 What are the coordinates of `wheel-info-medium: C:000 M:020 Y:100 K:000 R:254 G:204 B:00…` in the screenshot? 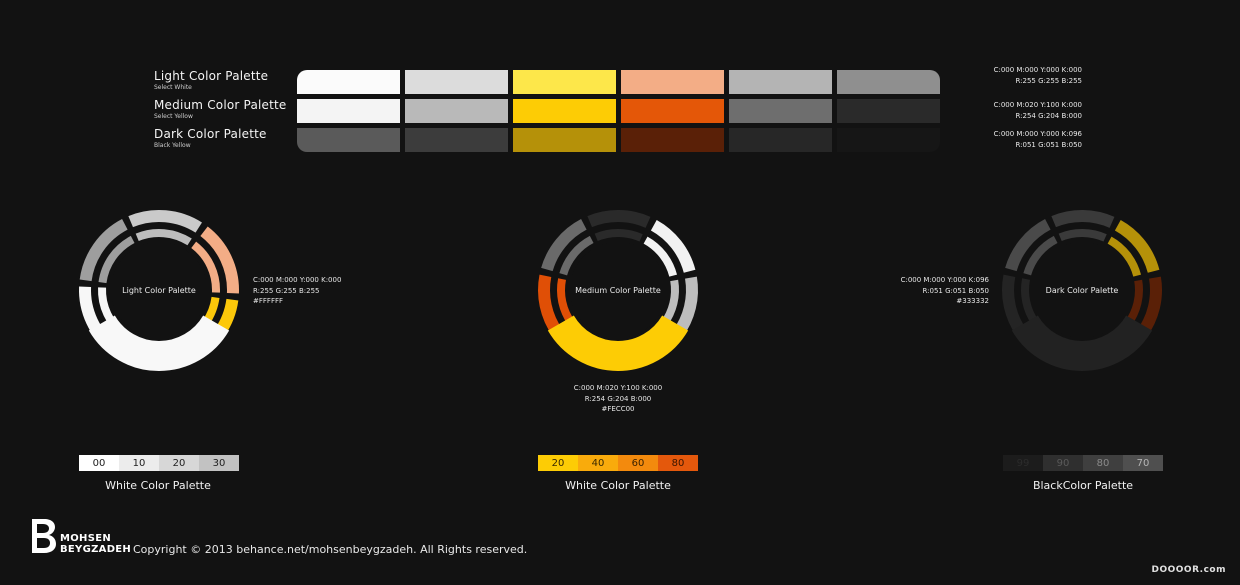 It's located at (618, 399).